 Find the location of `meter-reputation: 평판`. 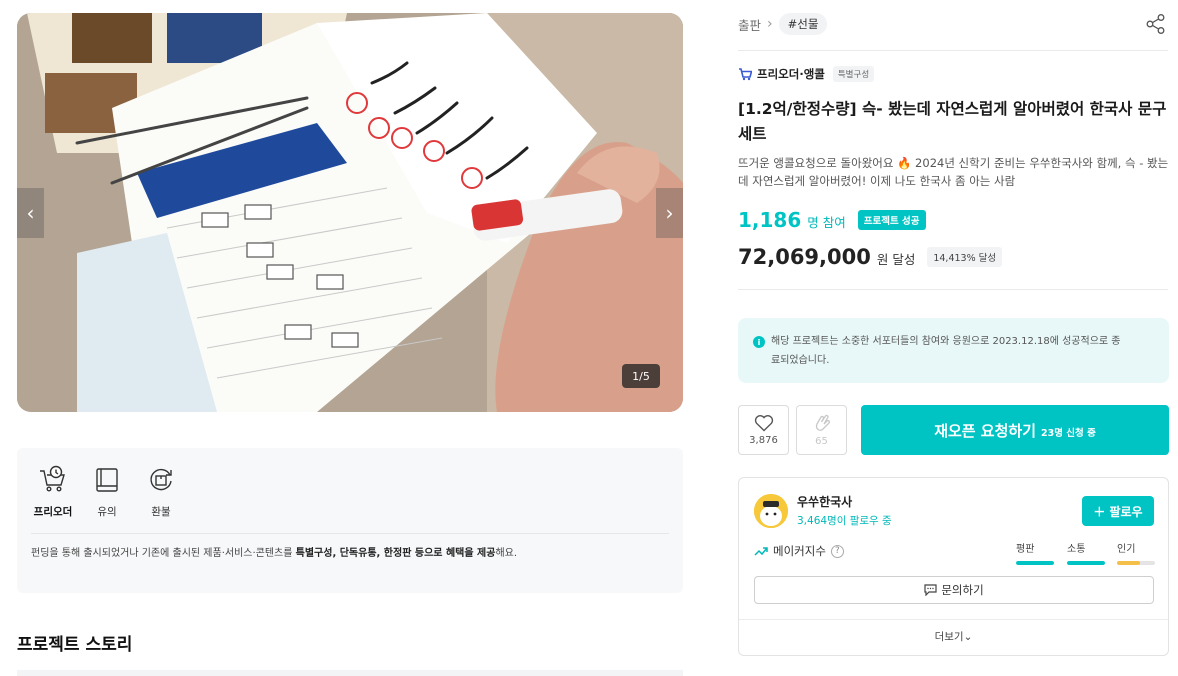

meter-reputation: 평판 is located at coordinates (1035, 552).